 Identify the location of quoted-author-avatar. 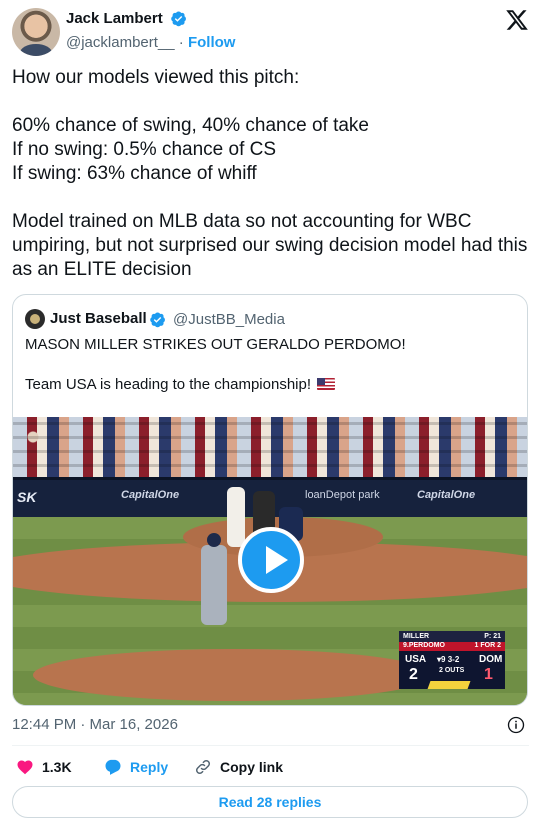
(35, 319).